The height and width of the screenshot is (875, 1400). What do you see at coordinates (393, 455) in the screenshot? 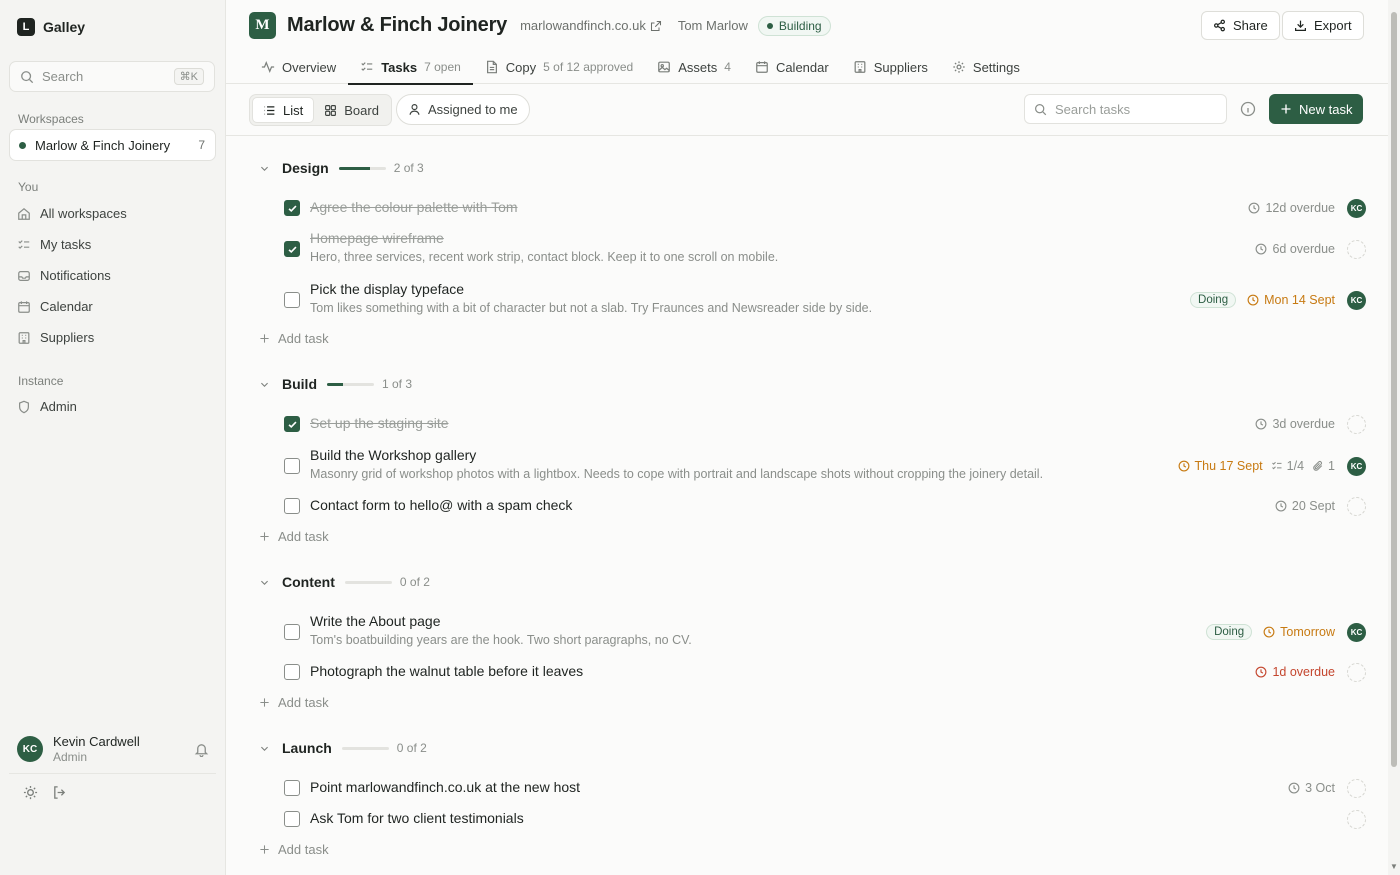
I see `task-title: Build the Workshop gallery` at bounding box center [393, 455].